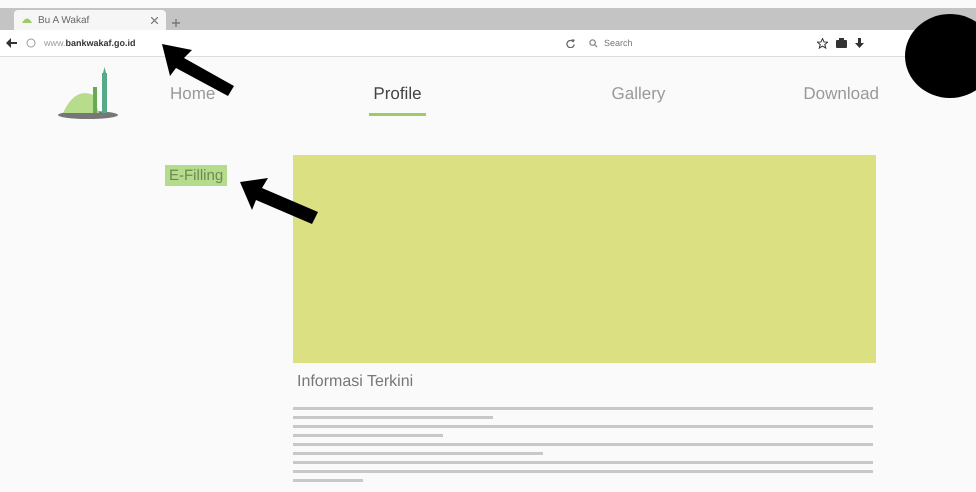 The image size is (976, 492). I want to click on address-bar: www.bankwakaf.go.id, so click(301, 43).